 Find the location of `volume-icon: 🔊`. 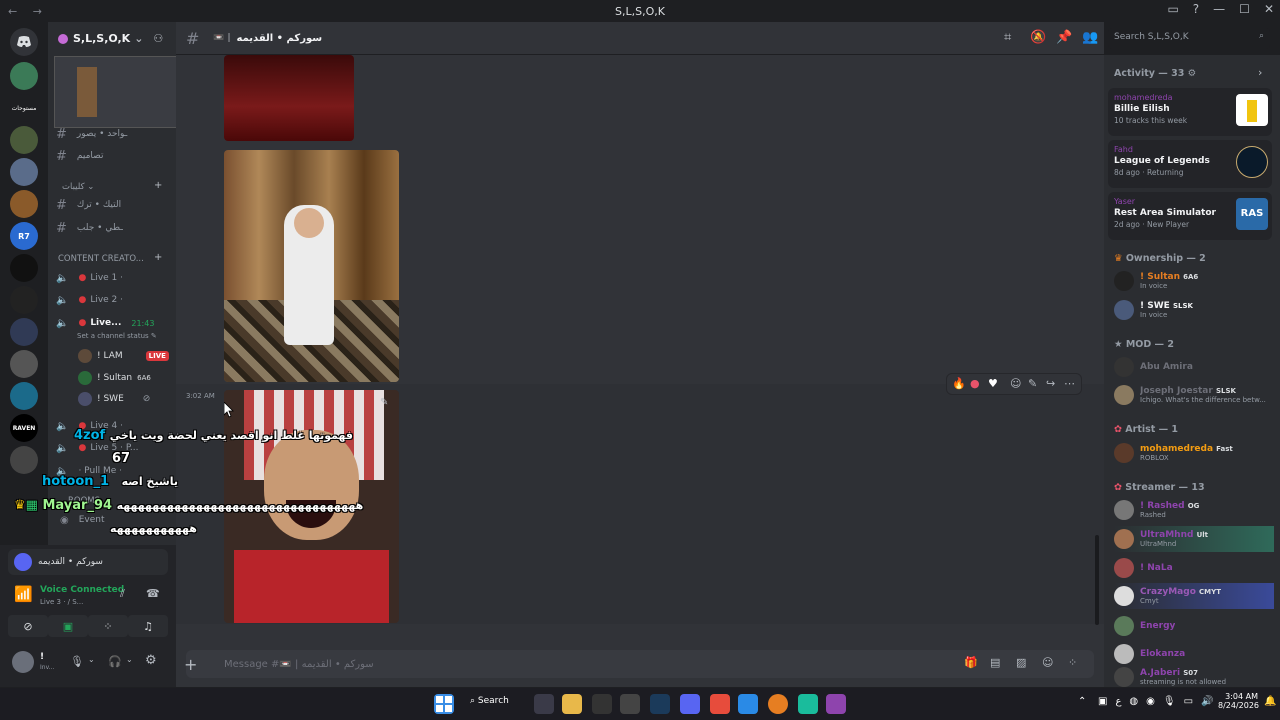

volume-icon: 🔊 is located at coordinates (1207, 701).